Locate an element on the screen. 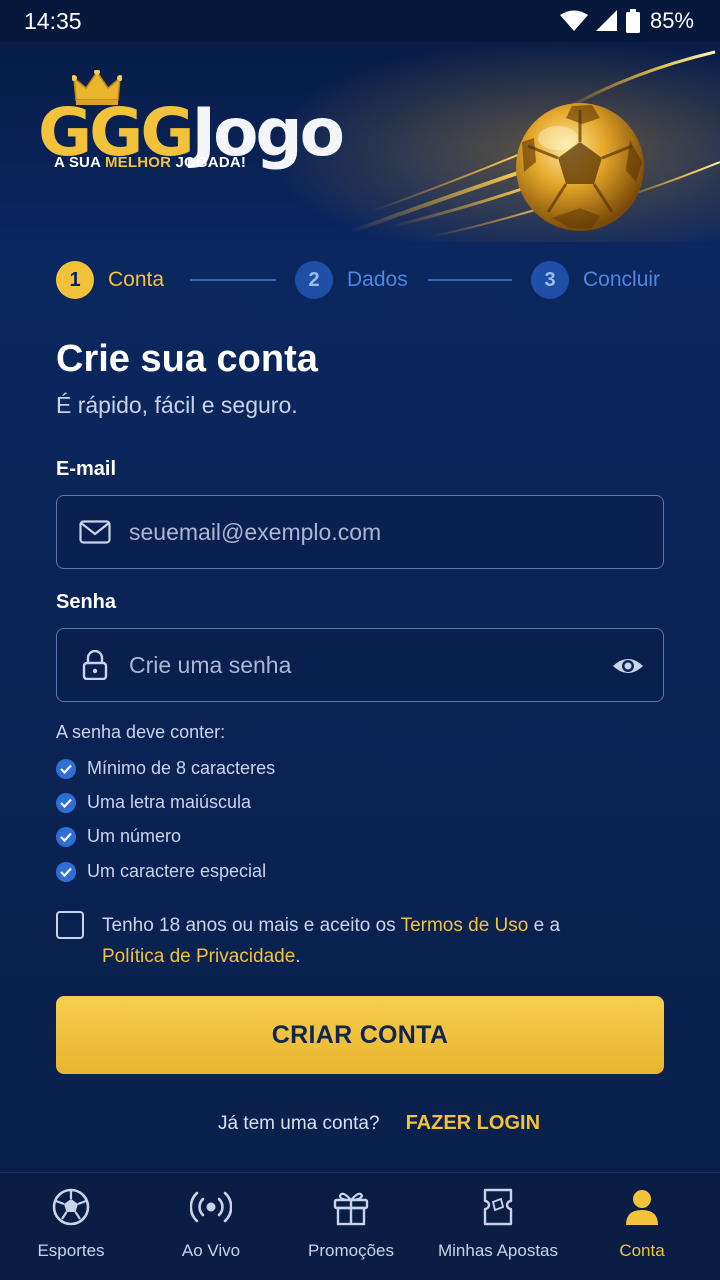 The width and height of the screenshot is (720, 1280). nav-label: Conta is located at coordinates (642, 1250).